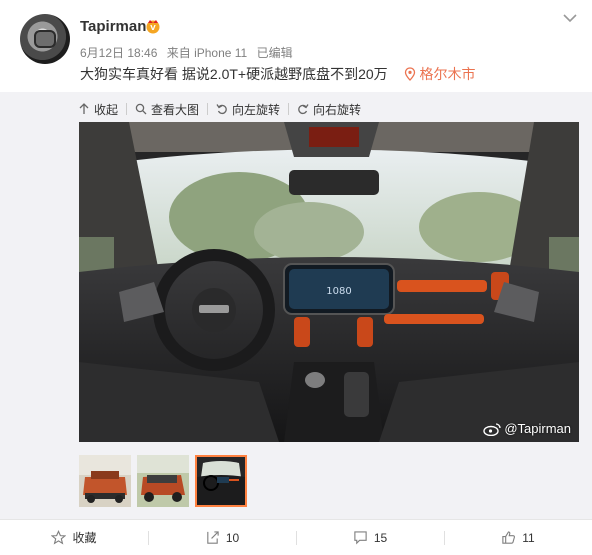 The image size is (592, 555). What do you see at coordinates (492, 429) in the screenshot?
I see `weibo-logo-icon` at bounding box center [492, 429].